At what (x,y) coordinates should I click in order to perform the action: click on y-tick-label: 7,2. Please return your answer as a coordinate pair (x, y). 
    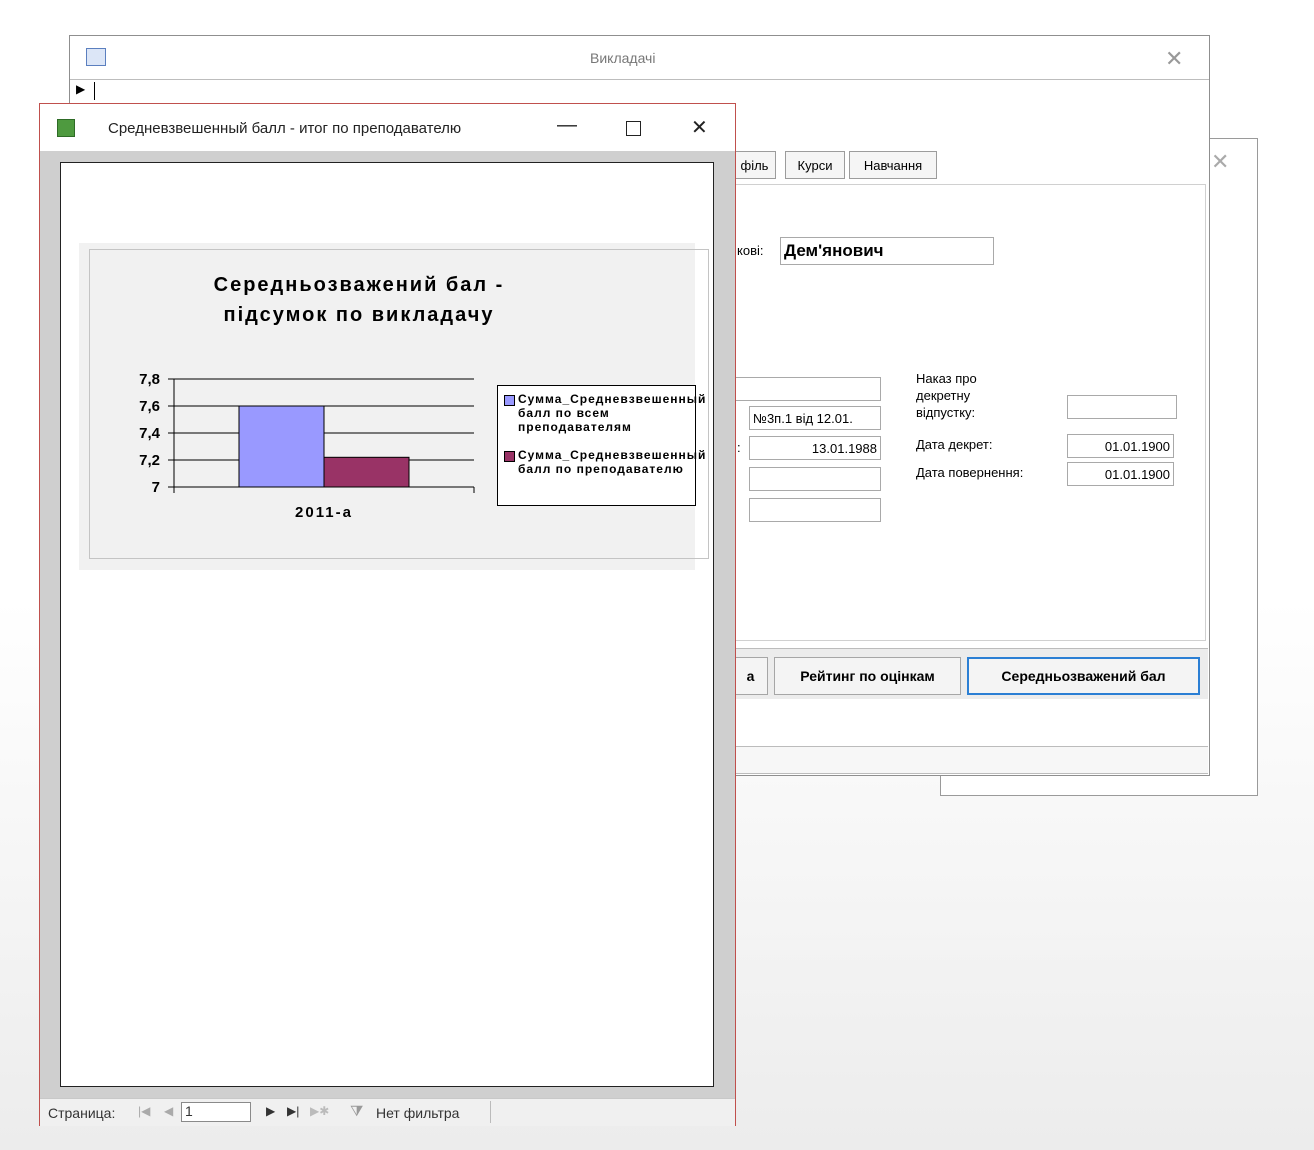
    Looking at the image, I should click on (149, 460).